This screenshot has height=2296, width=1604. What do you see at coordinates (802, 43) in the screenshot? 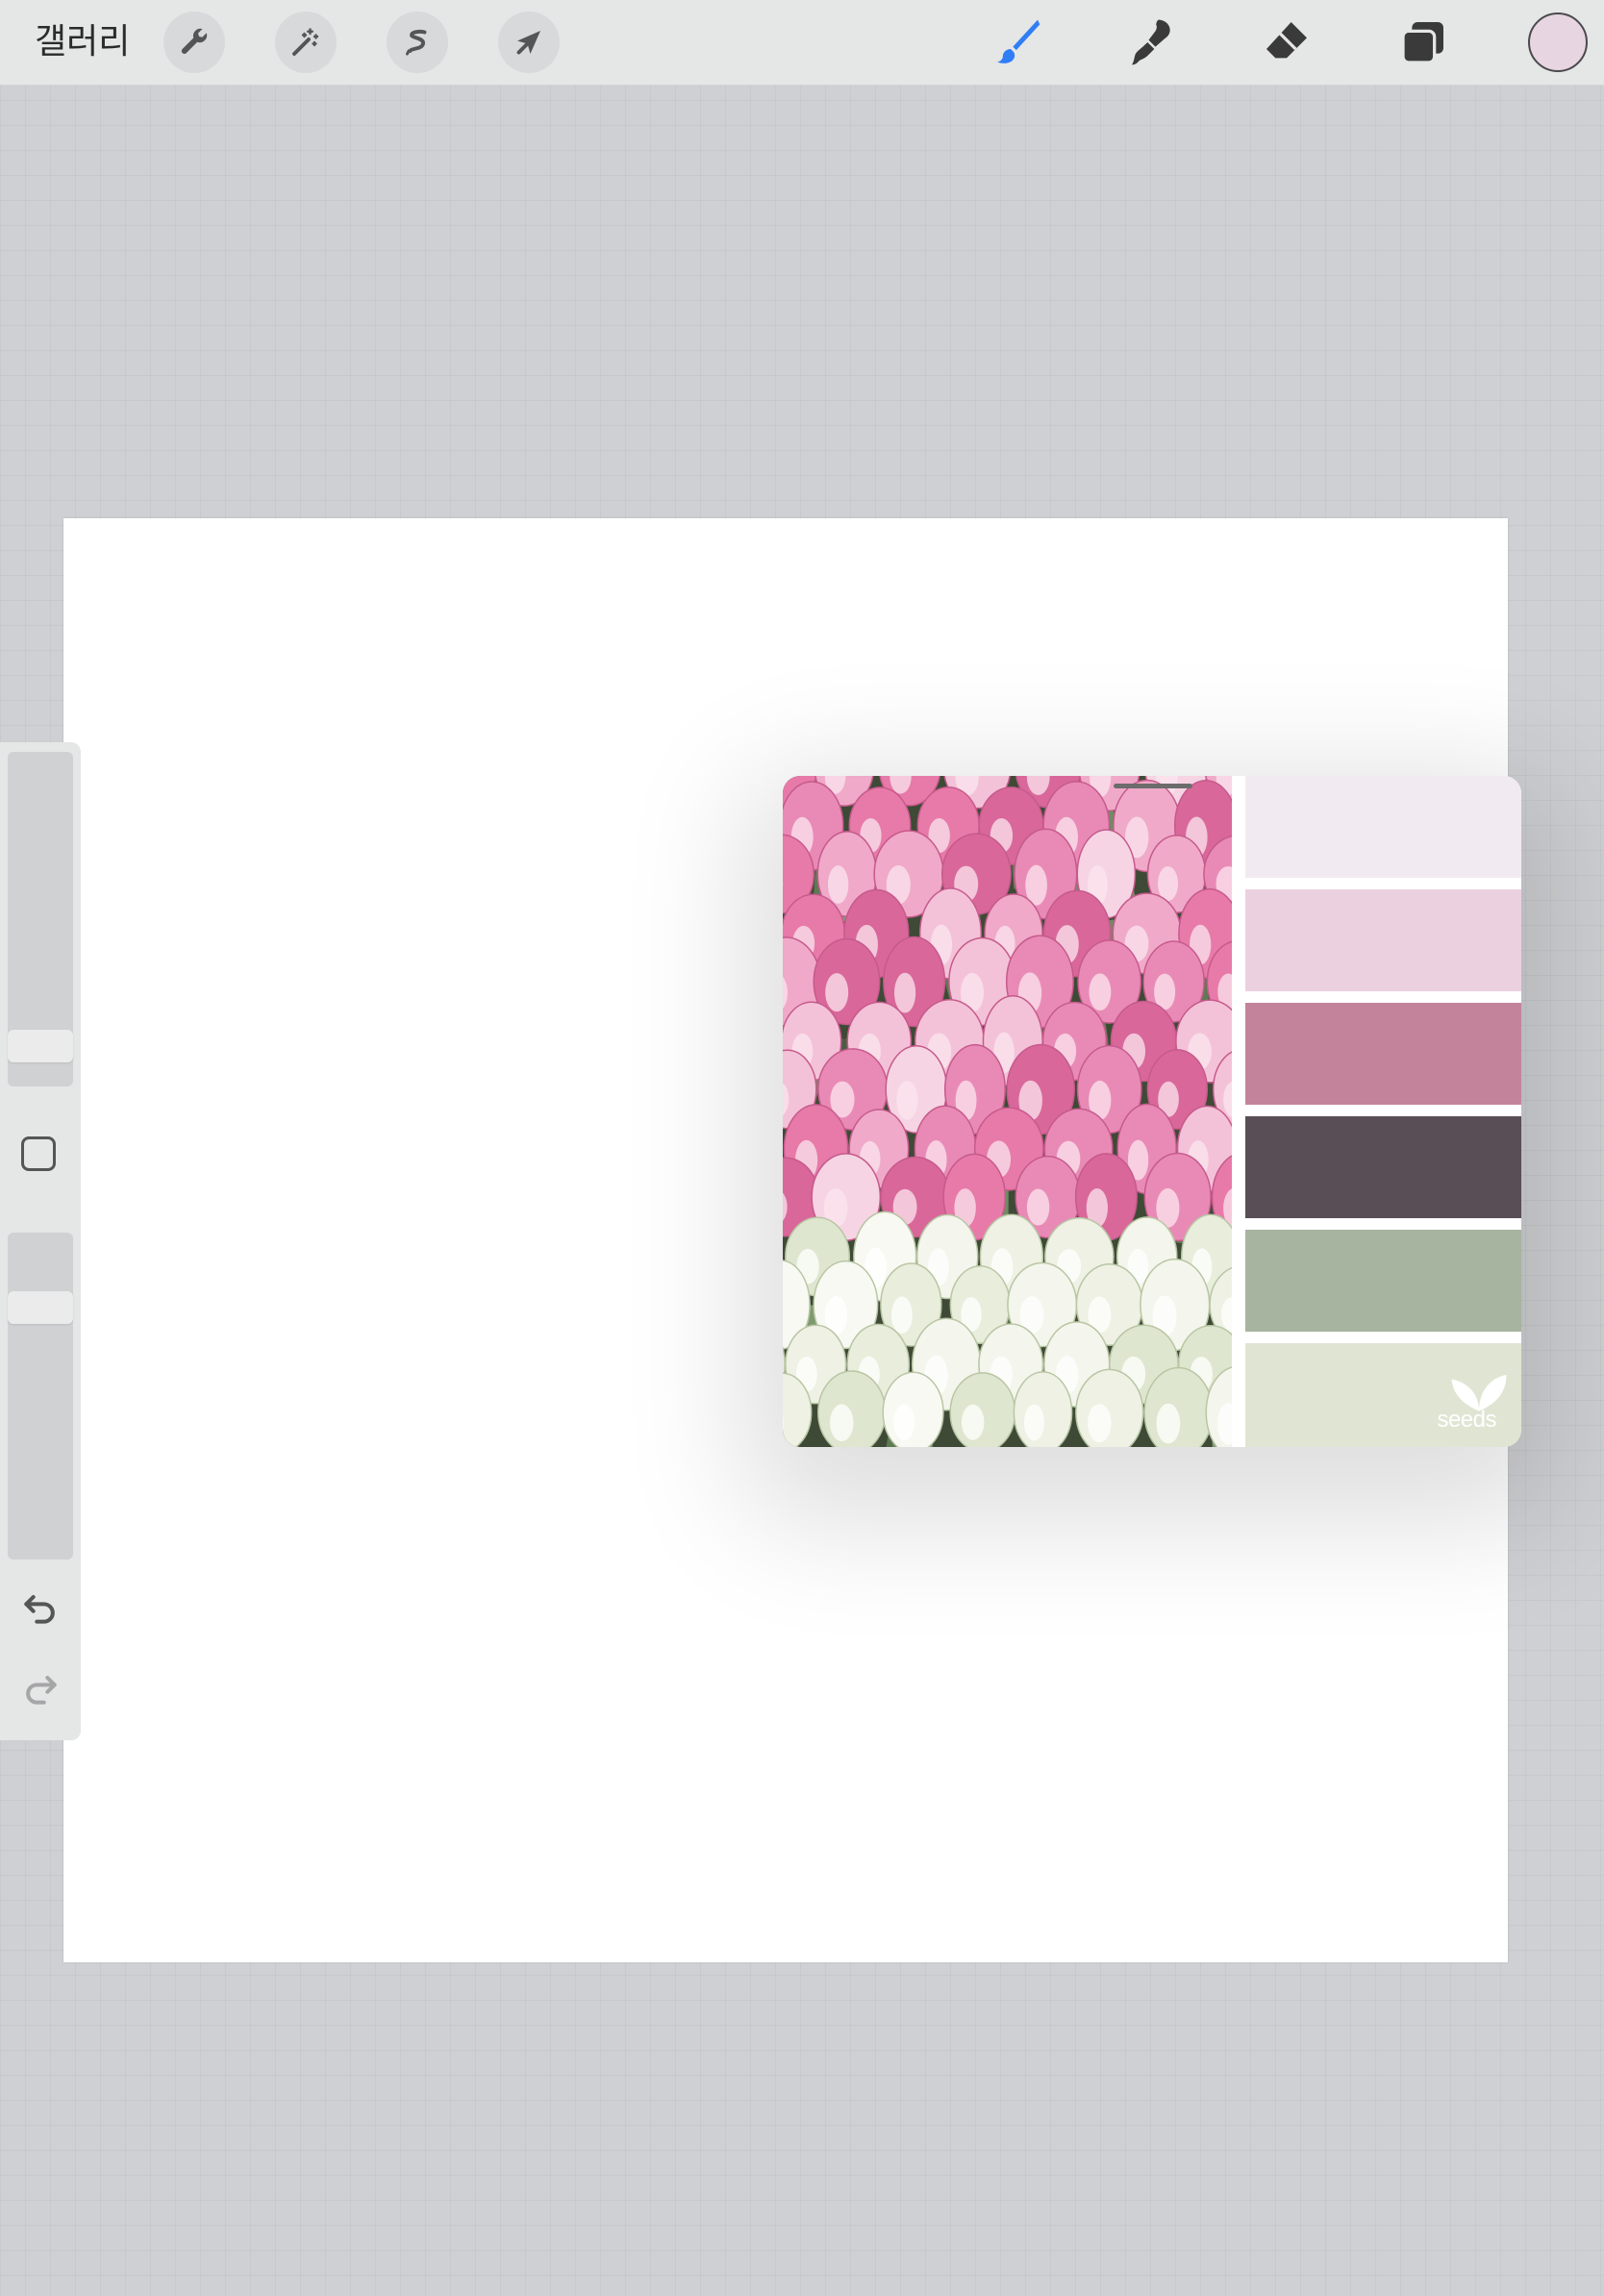
I see `top-toolbar: 갤러리` at bounding box center [802, 43].